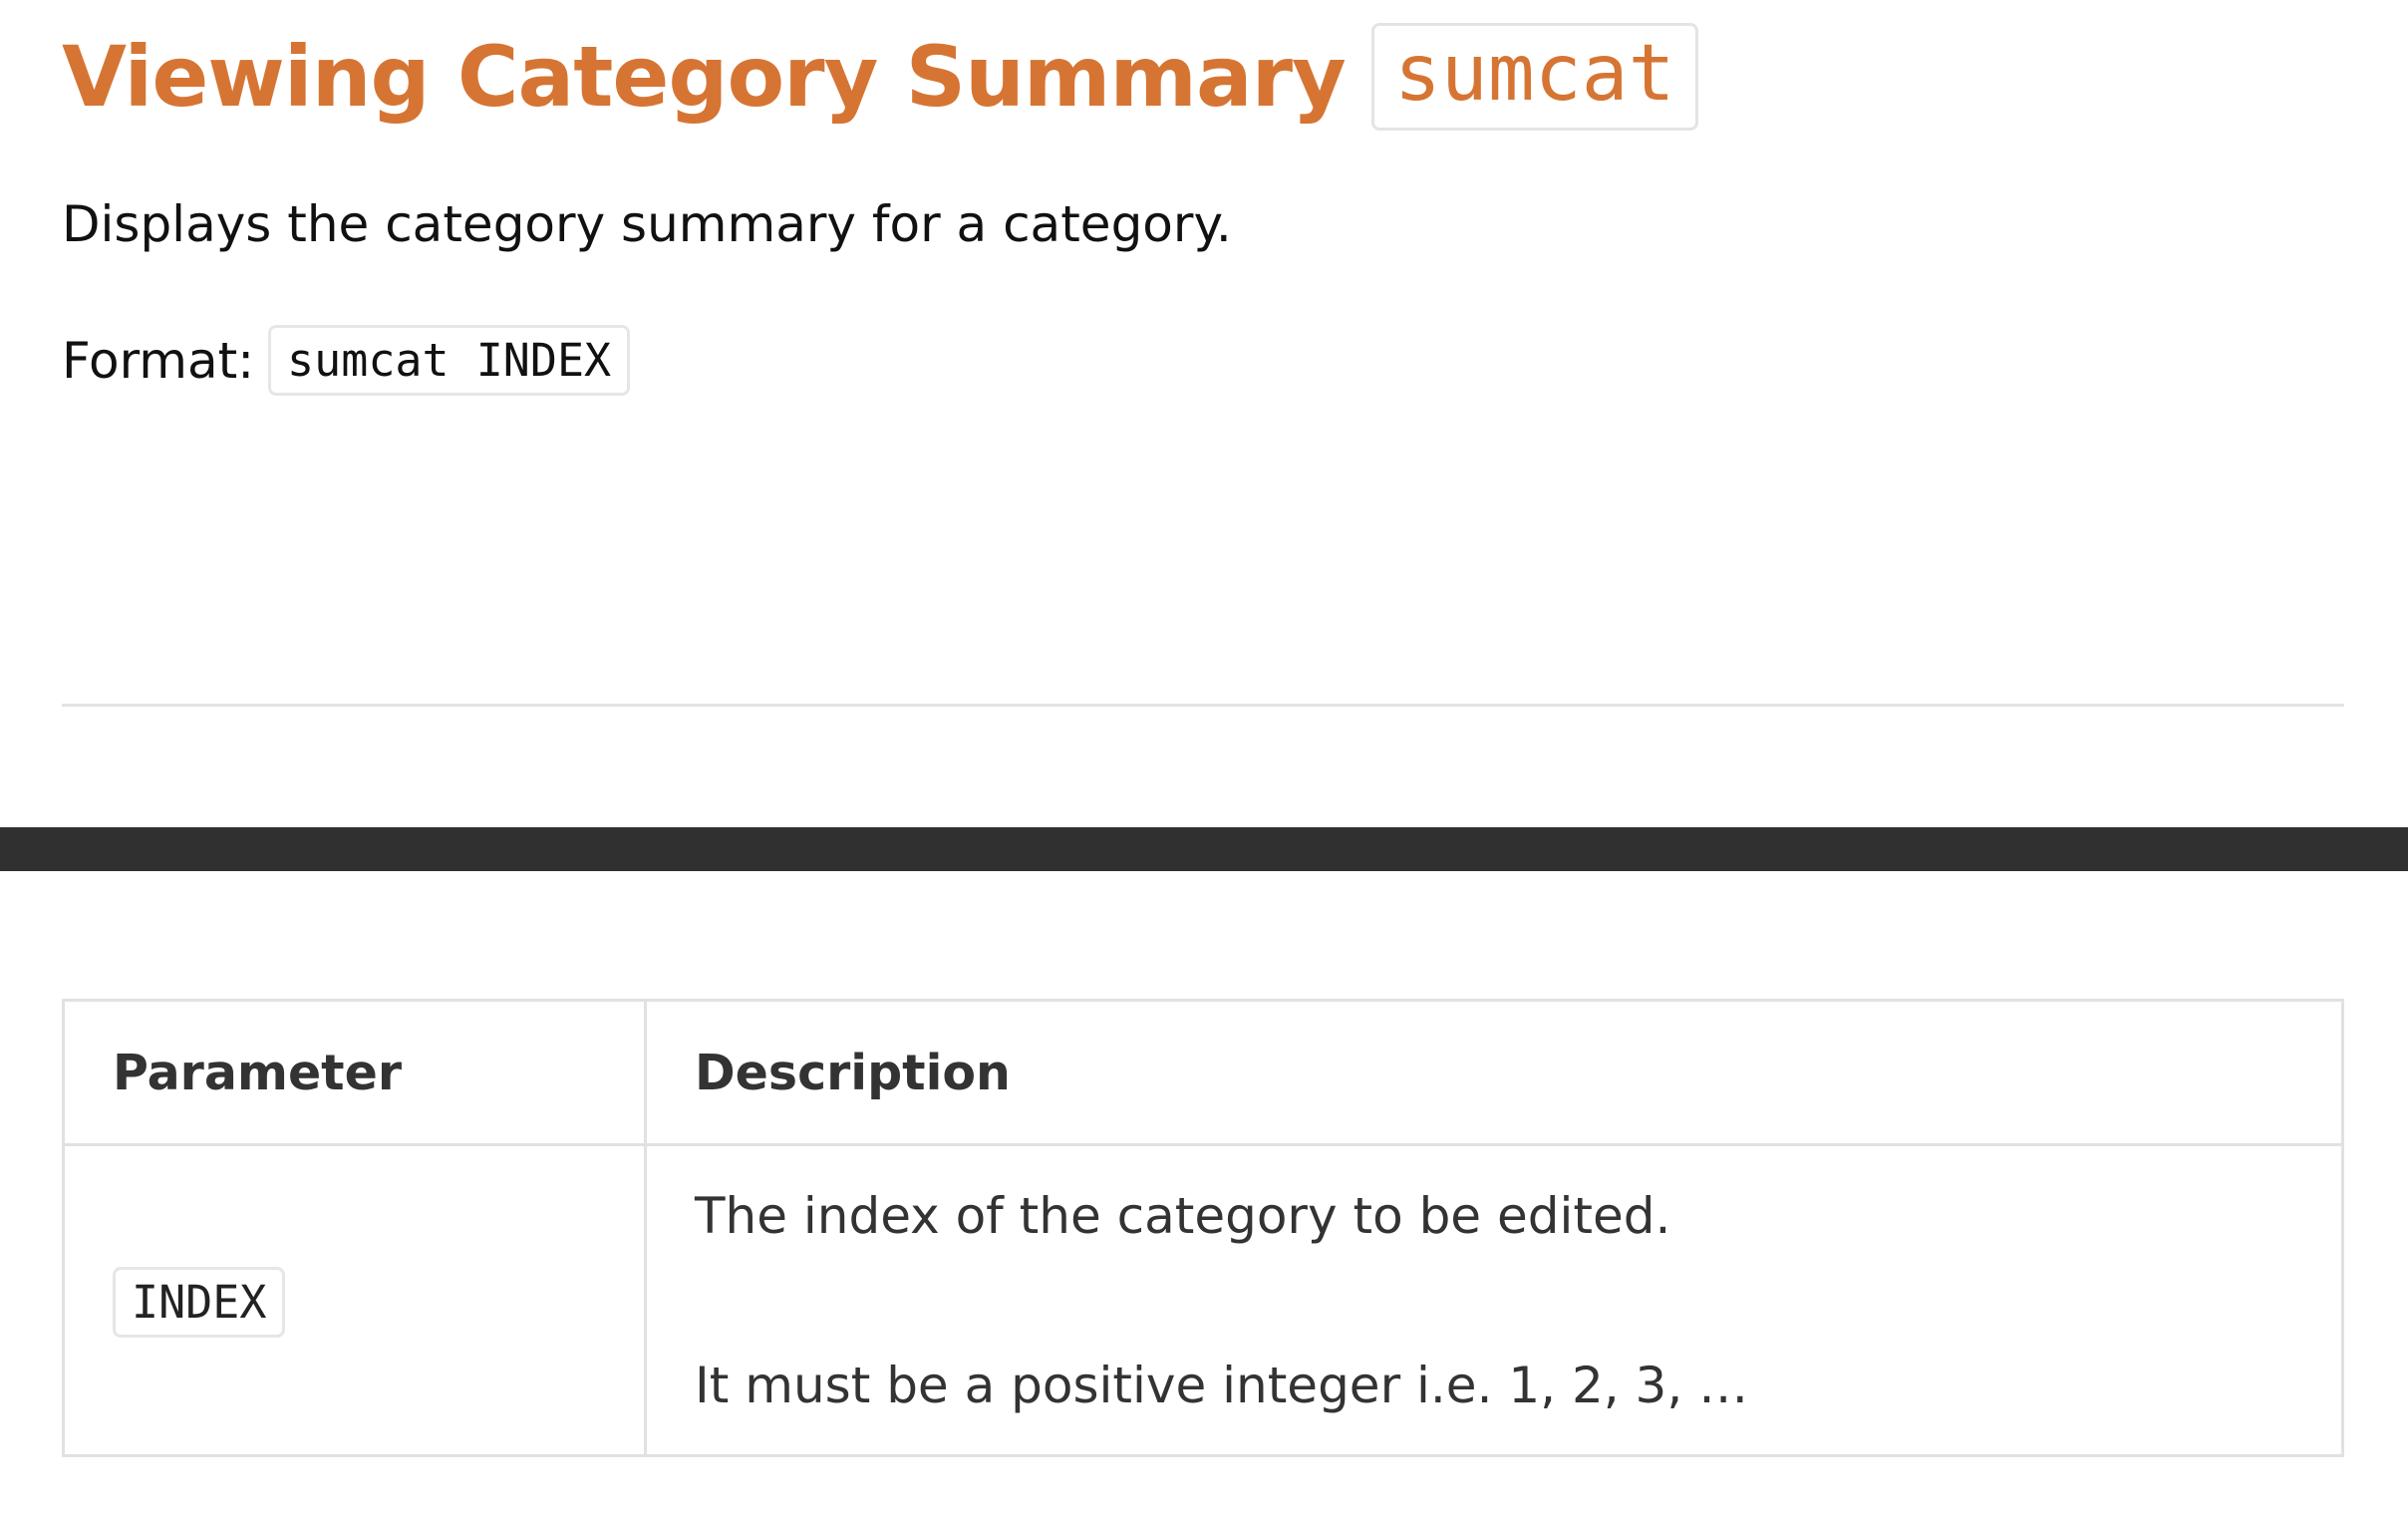 The width and height of the screenshot is (2408, 1519). I want to click on parameter-cell: INDEX, so click(354, 1300).